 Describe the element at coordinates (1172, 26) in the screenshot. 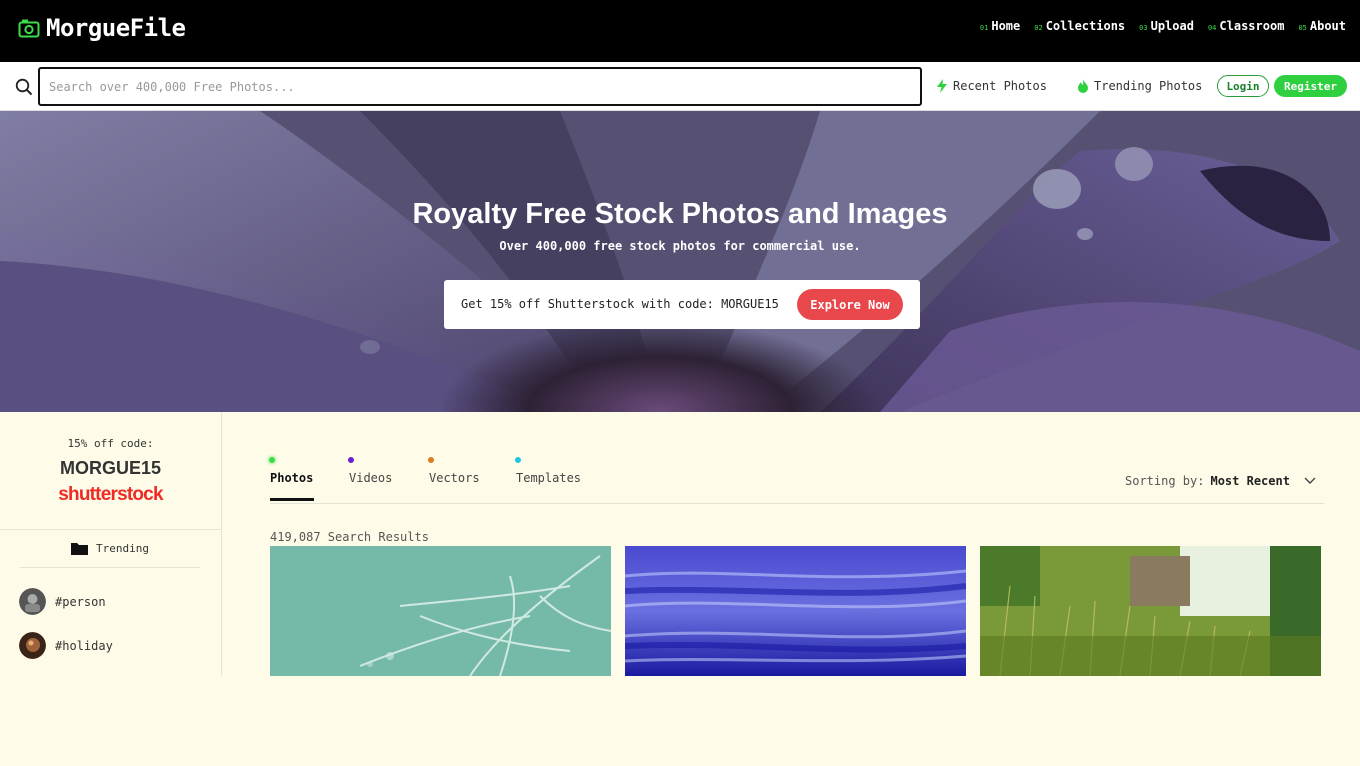

I see `nav-label: Upload` at that location.